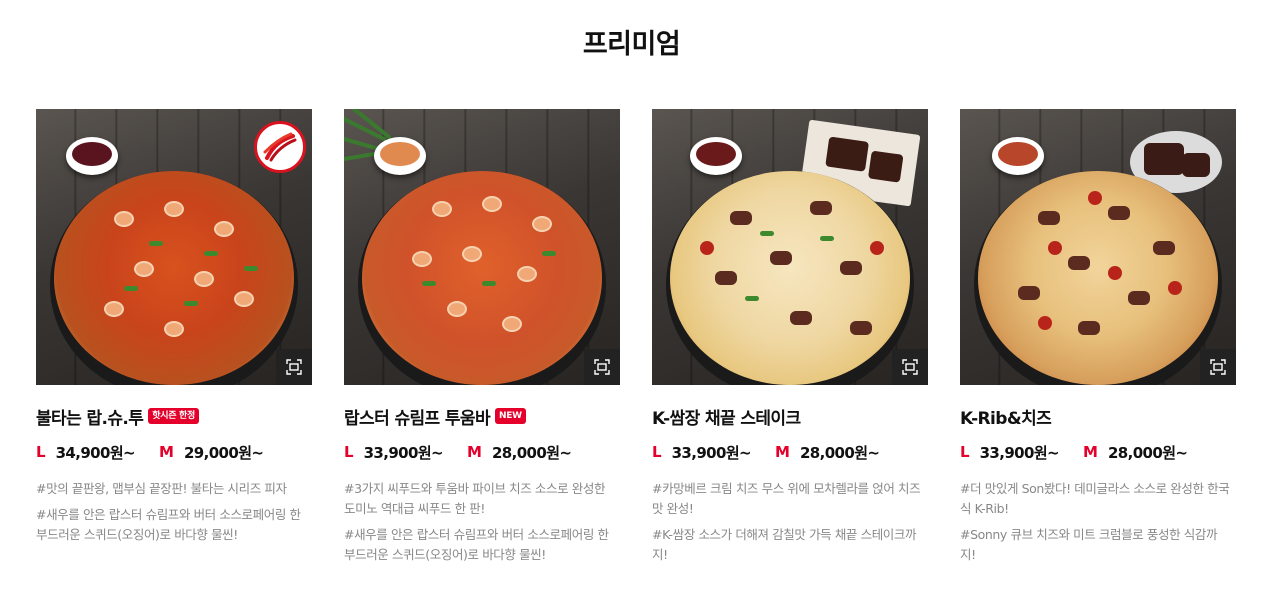 The height and width of the screenshot is (592, 1263). I want to click on product-description: #맛의 끝판왕, 맵부심 끝장판! 불타는 시리즈 피자, so click(161, 488).